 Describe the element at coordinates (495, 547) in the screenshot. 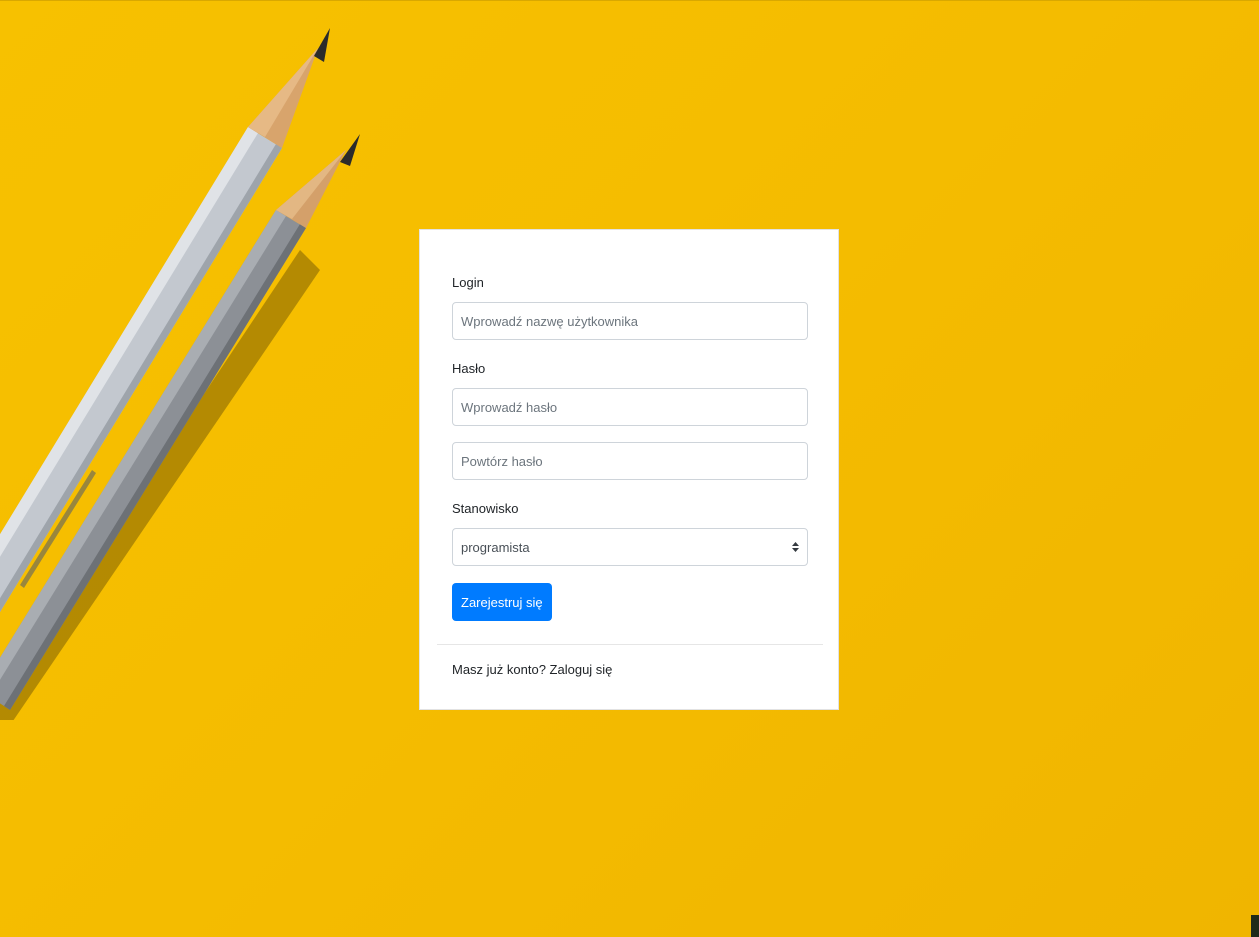

I see `position-select-value: programista` at that location.